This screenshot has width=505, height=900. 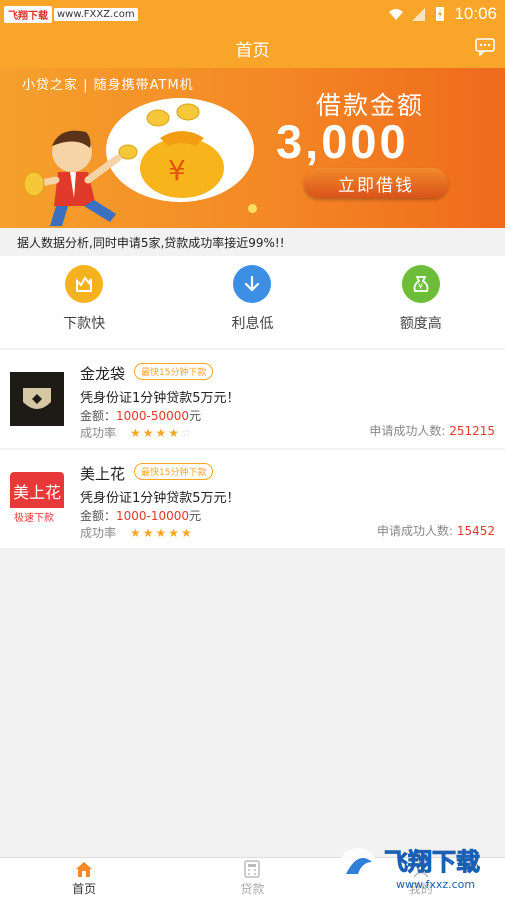 What do you see at coordinates (96, 14) in the screenshot?
I see `watermark-url: www.FXXZ.com` at bounding box center [96, 14].